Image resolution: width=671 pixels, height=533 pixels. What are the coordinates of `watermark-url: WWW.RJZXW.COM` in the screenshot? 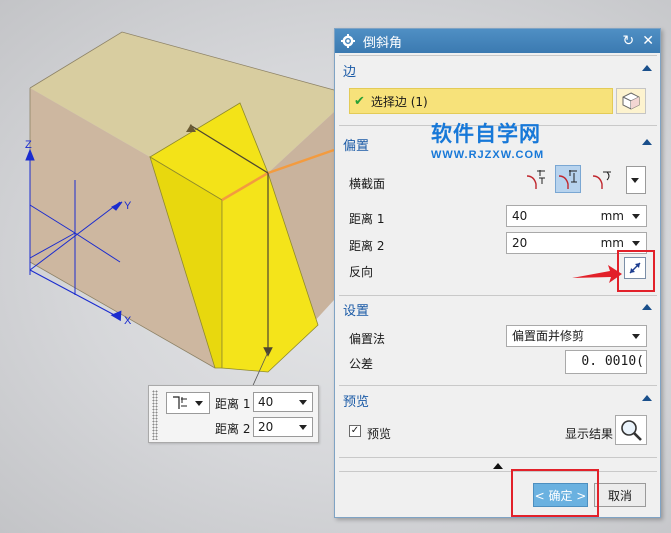 It's located at (488, 155).